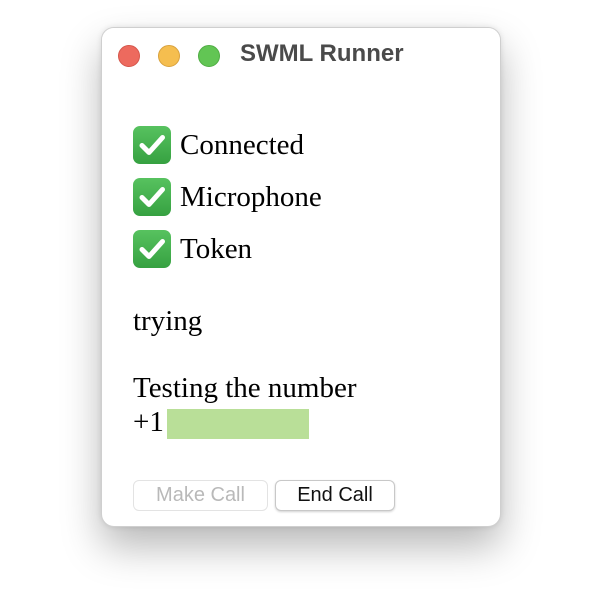  Describe the element at coordinates (242, 144) in the screenshot. I see `status-label: Connected` at that location.